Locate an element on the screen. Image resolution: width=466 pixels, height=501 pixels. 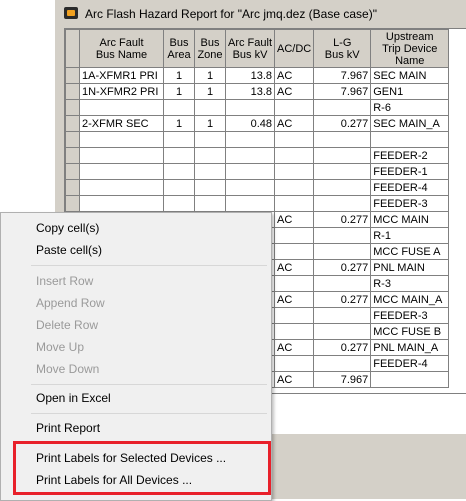
table-row is located at coordinates (257, 139).